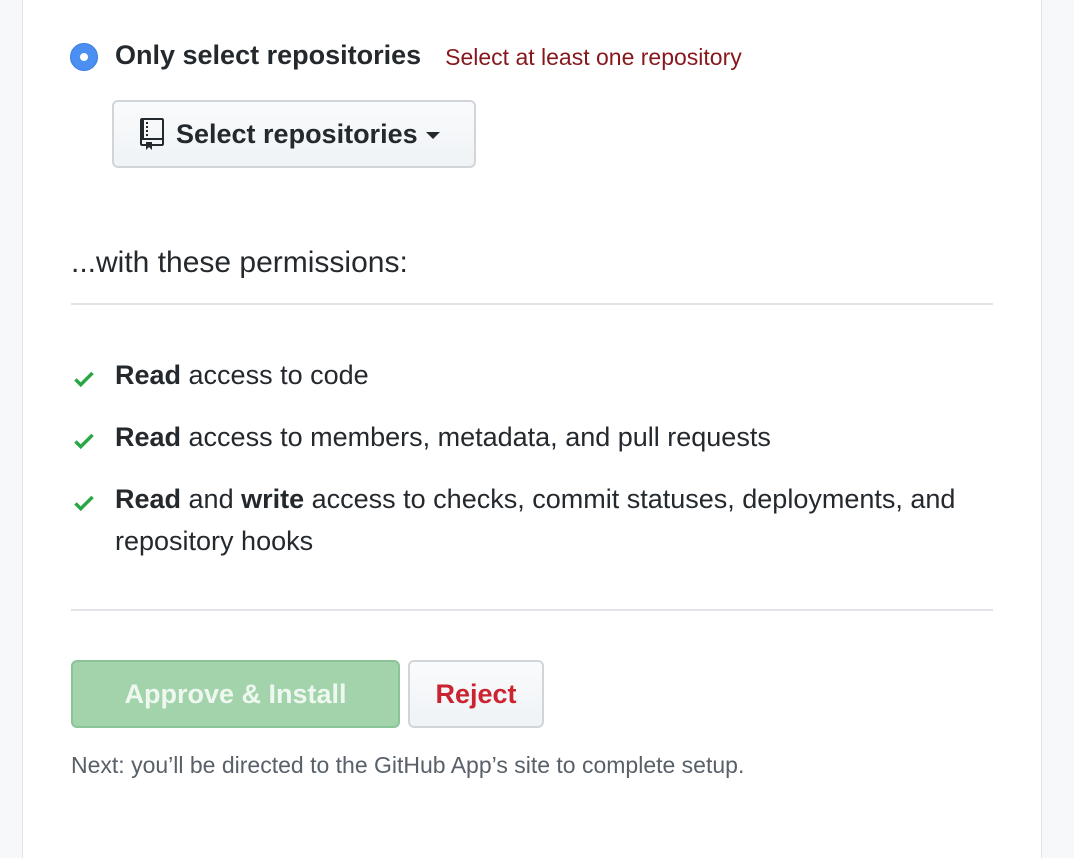  I want to click on radio-button-selected, so click(84, 56).